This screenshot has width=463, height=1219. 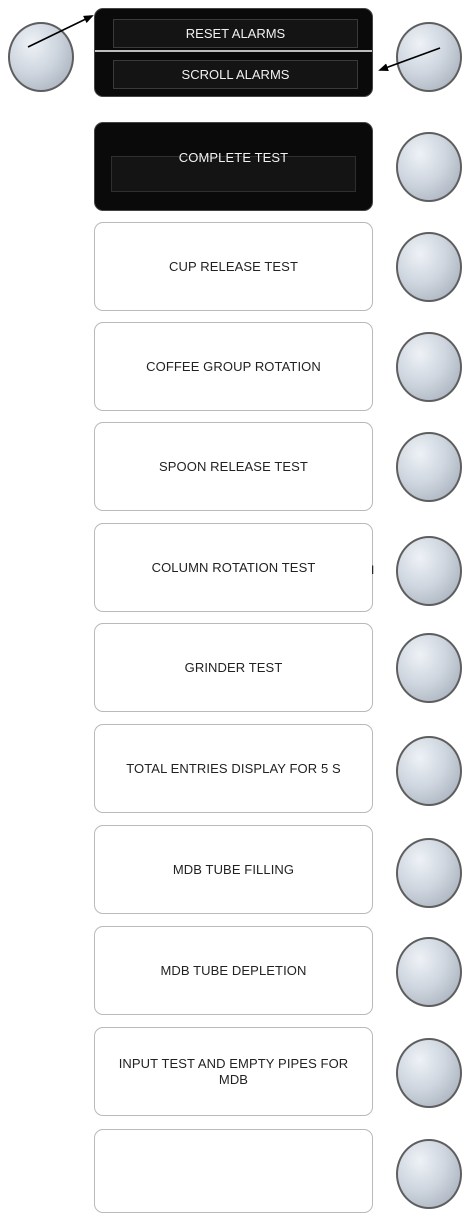 I want to click on input-test-empty-pipes-label: INPUT TEST AND EMPTY PIPES FOR MDB, so click(x=233, y=1071).